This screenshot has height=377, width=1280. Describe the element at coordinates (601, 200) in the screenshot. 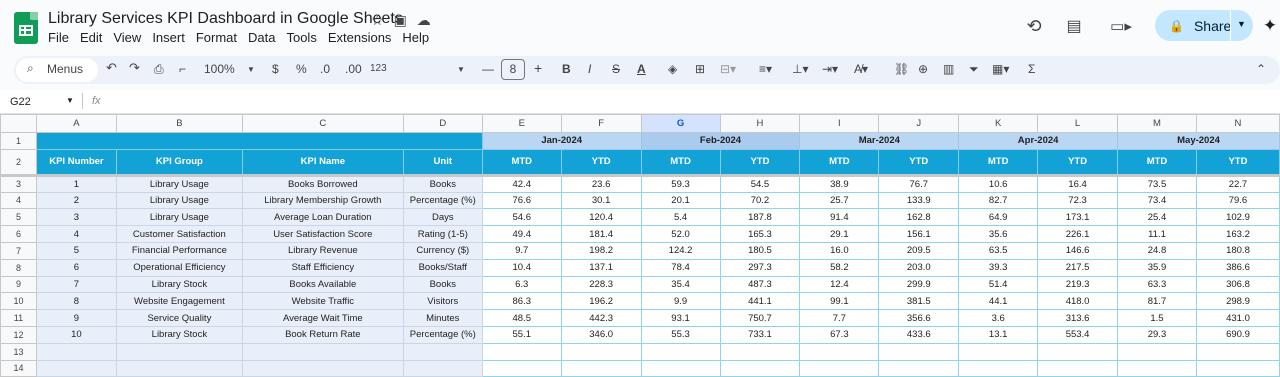

I see `value-cell: 30.1` at that location.